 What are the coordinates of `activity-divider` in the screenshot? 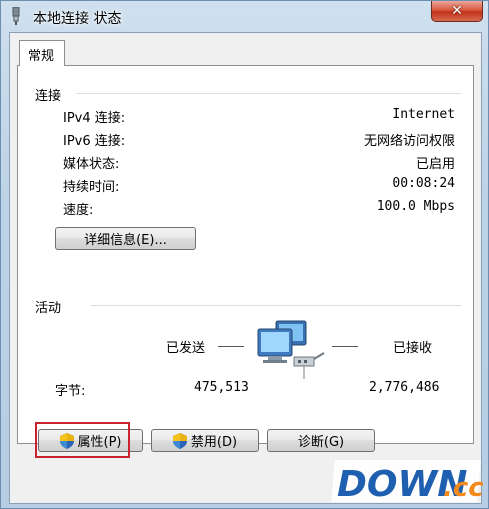 It's located at (276, 306).